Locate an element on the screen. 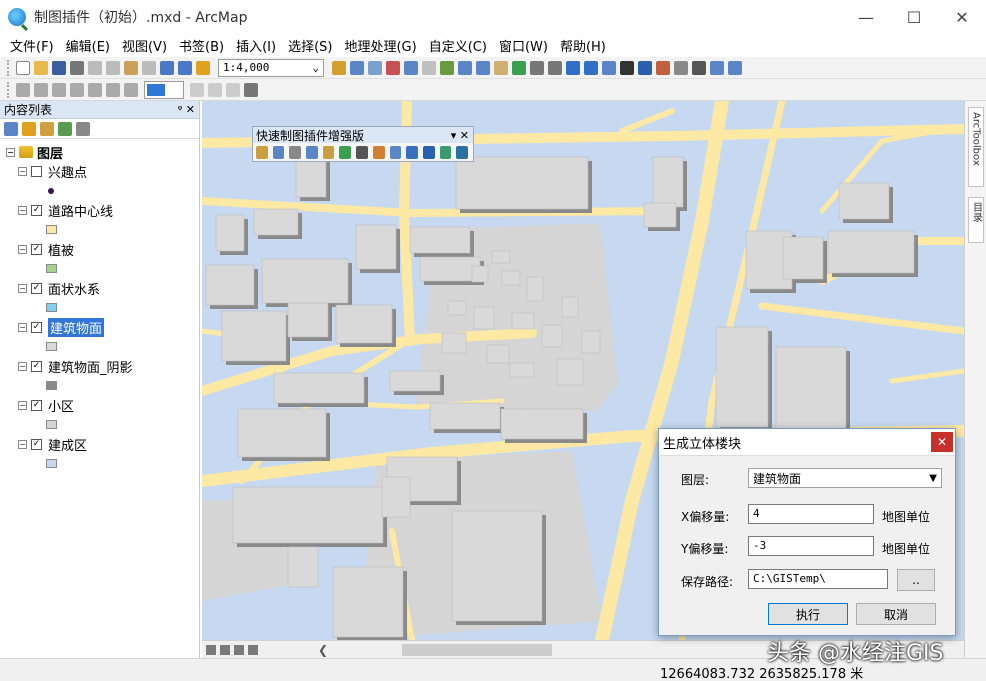  dialog-titlebar: 生成立体楼块 ✕ is located at coordinates (807, 442).